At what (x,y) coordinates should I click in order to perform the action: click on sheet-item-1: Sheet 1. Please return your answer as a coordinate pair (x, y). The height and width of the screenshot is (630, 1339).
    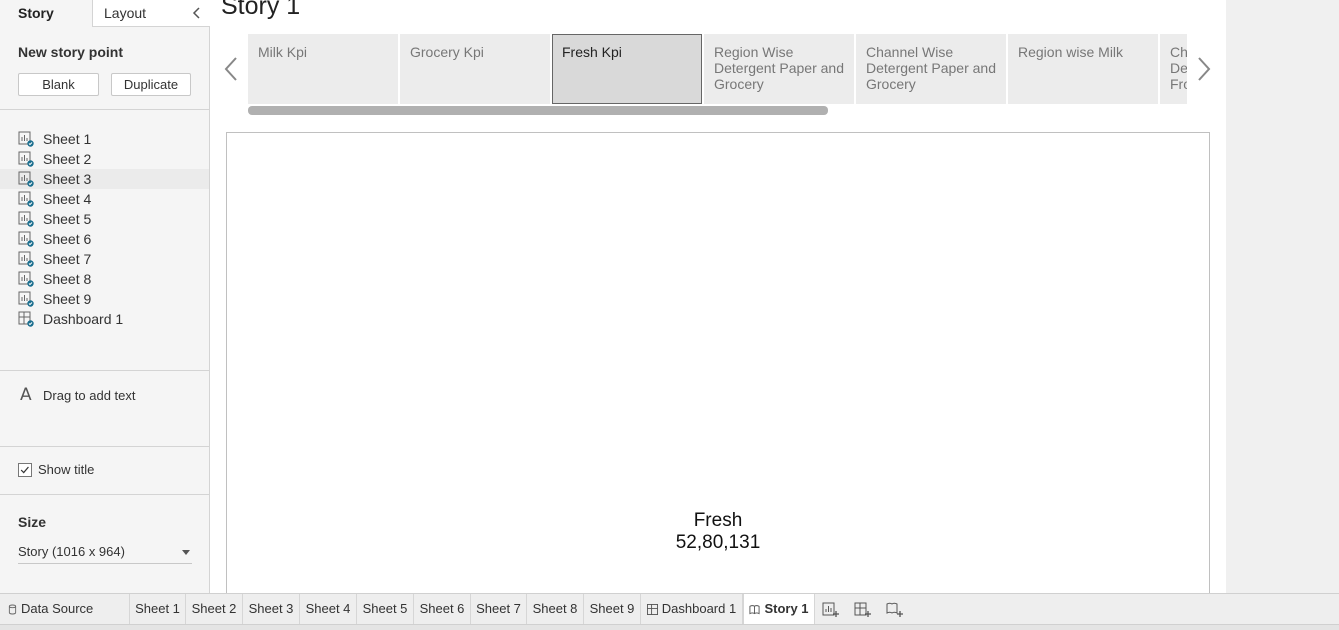
    Looking at the image, I should click on (104, 139).